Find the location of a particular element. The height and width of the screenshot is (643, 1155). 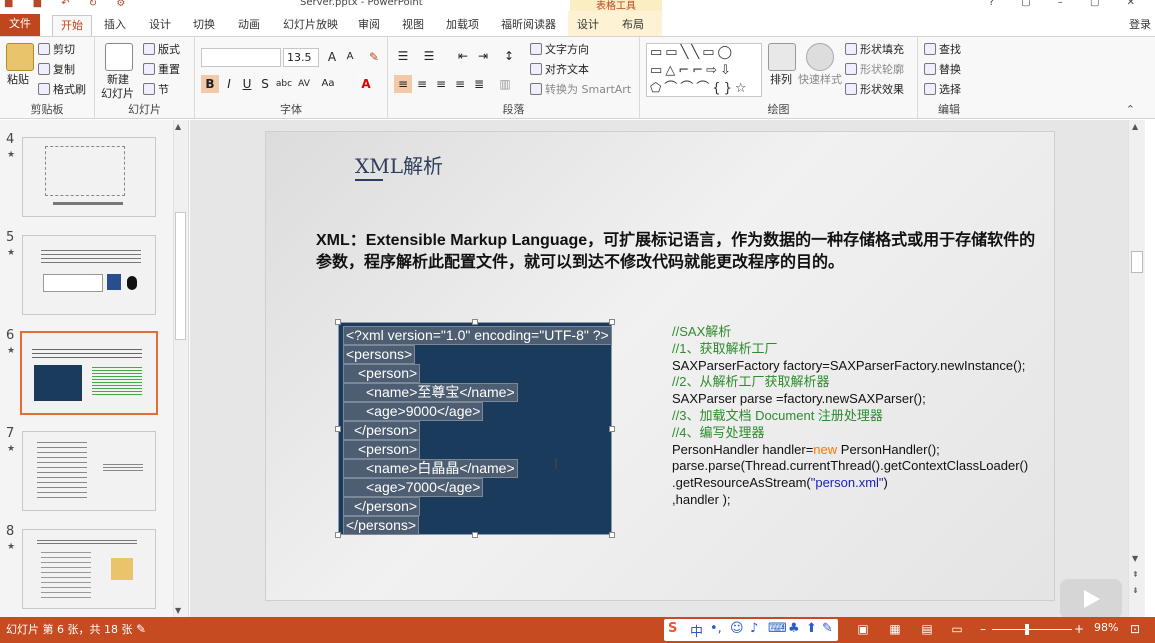

zoom-out-icon: – is located at coordinates (983, 629).